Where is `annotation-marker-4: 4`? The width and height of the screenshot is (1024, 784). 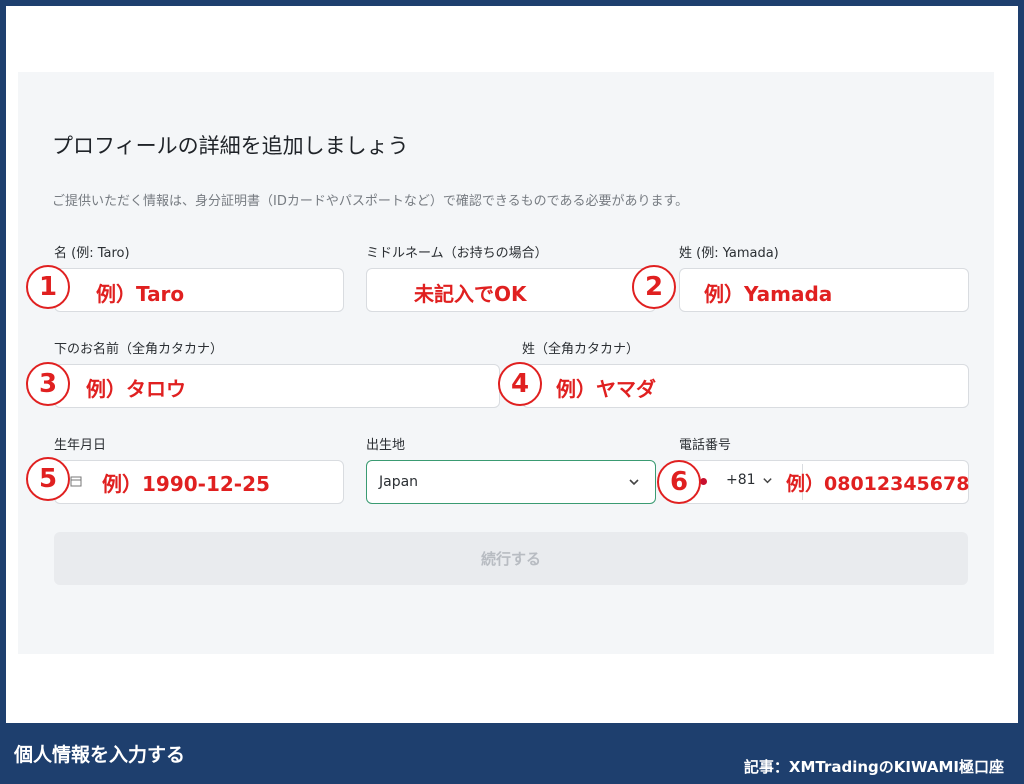
annotation-marker-4: 4 is located at coordinates (520, 384).